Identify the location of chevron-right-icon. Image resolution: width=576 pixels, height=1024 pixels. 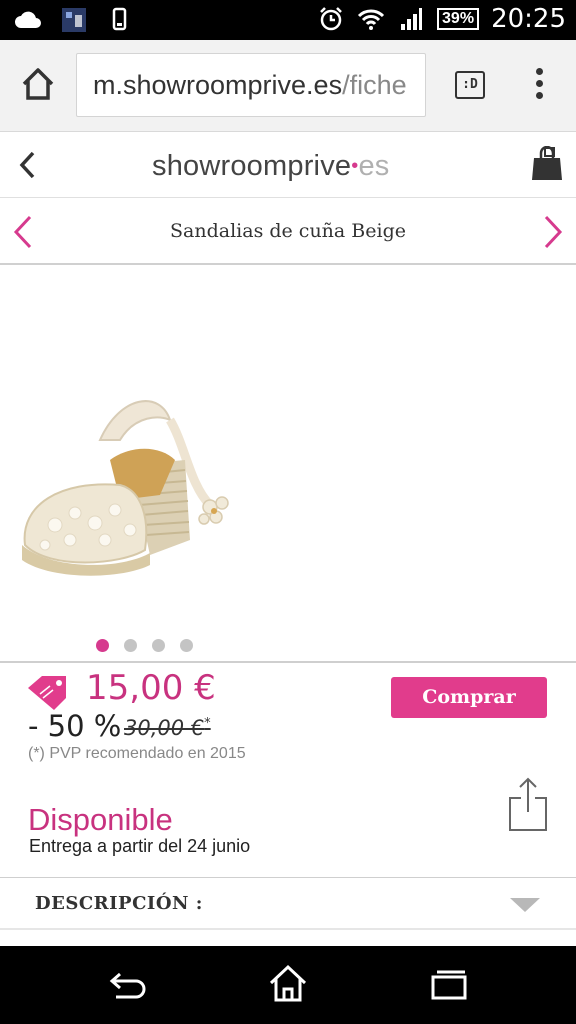
(553, 232).